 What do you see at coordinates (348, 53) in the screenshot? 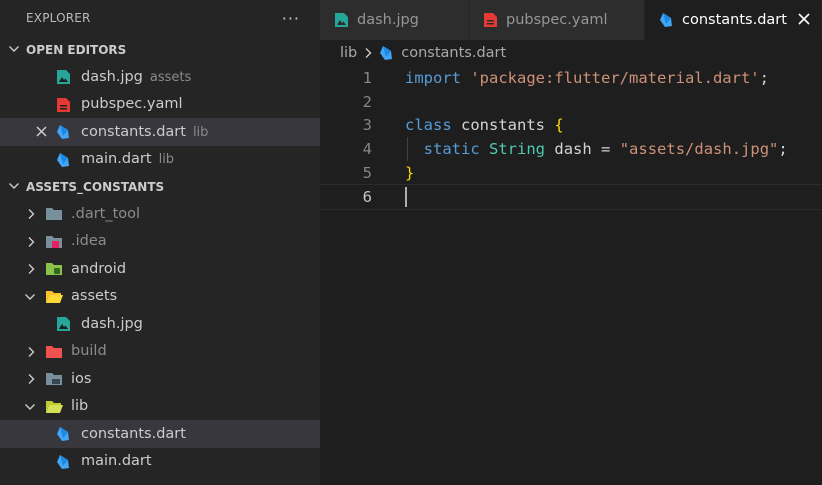
I see `breadcrumb-folder: lib` at bounding box center [348, 53].